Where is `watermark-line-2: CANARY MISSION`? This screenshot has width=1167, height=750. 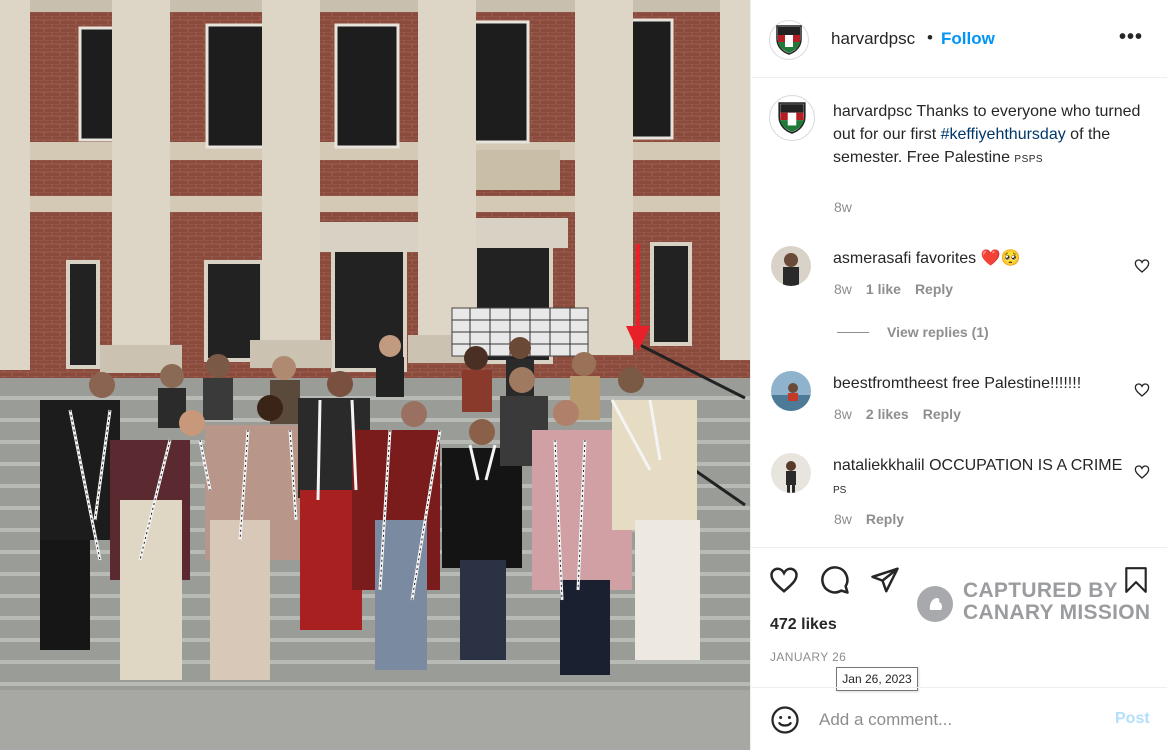
watermark-line-2: CANARY MISSION is located at coordinates (1057, 612).